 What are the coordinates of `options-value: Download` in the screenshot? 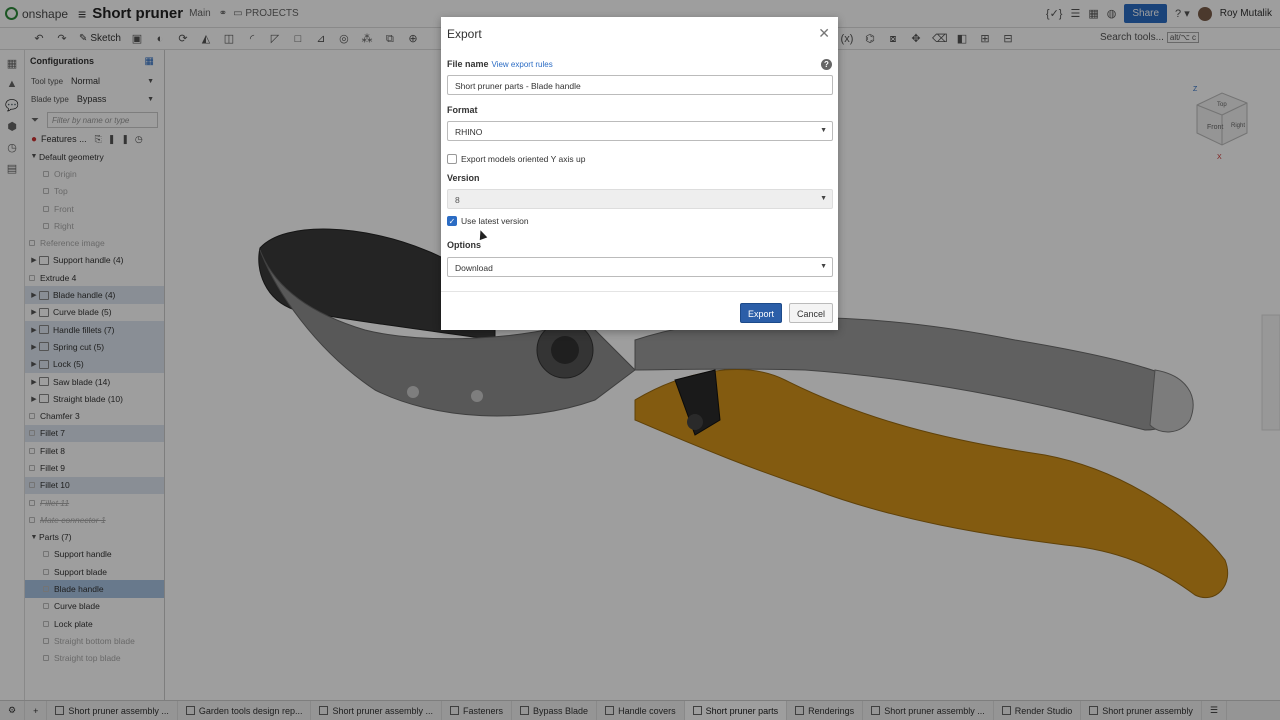 It's located at (474, 268).